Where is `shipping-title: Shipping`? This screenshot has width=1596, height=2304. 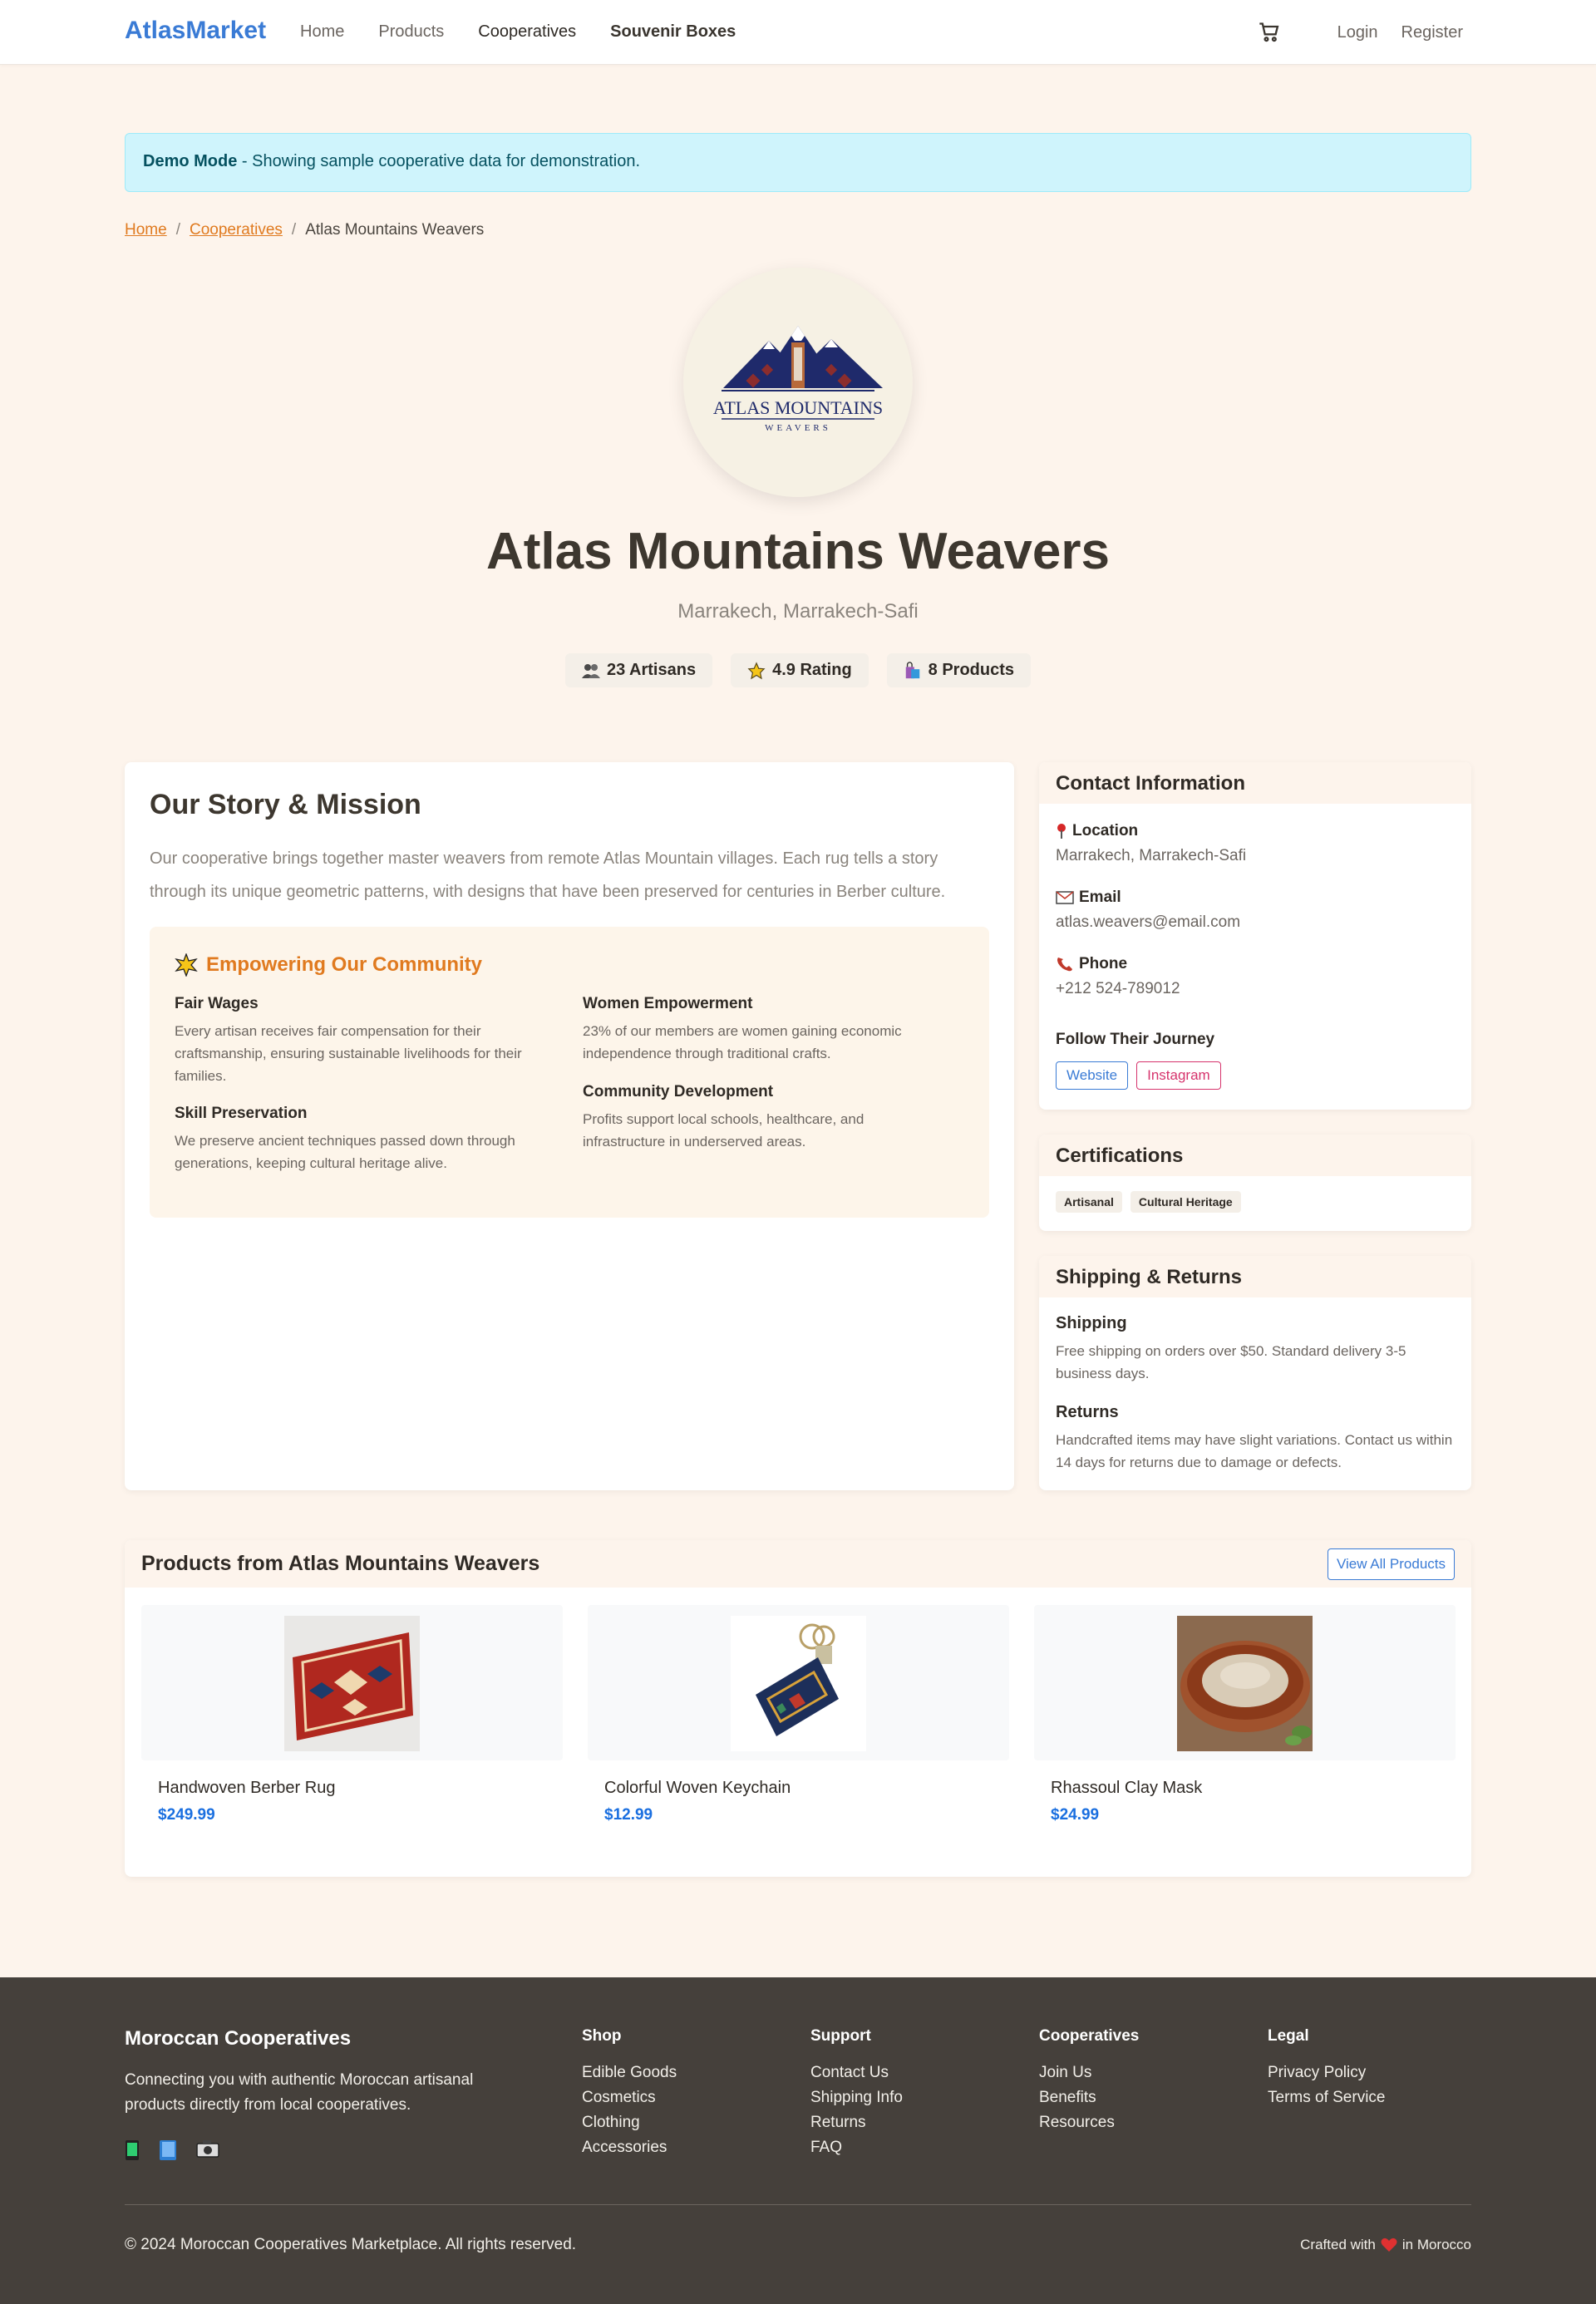 shipping-title: Shipping is located at coordinates (1091, 1323).